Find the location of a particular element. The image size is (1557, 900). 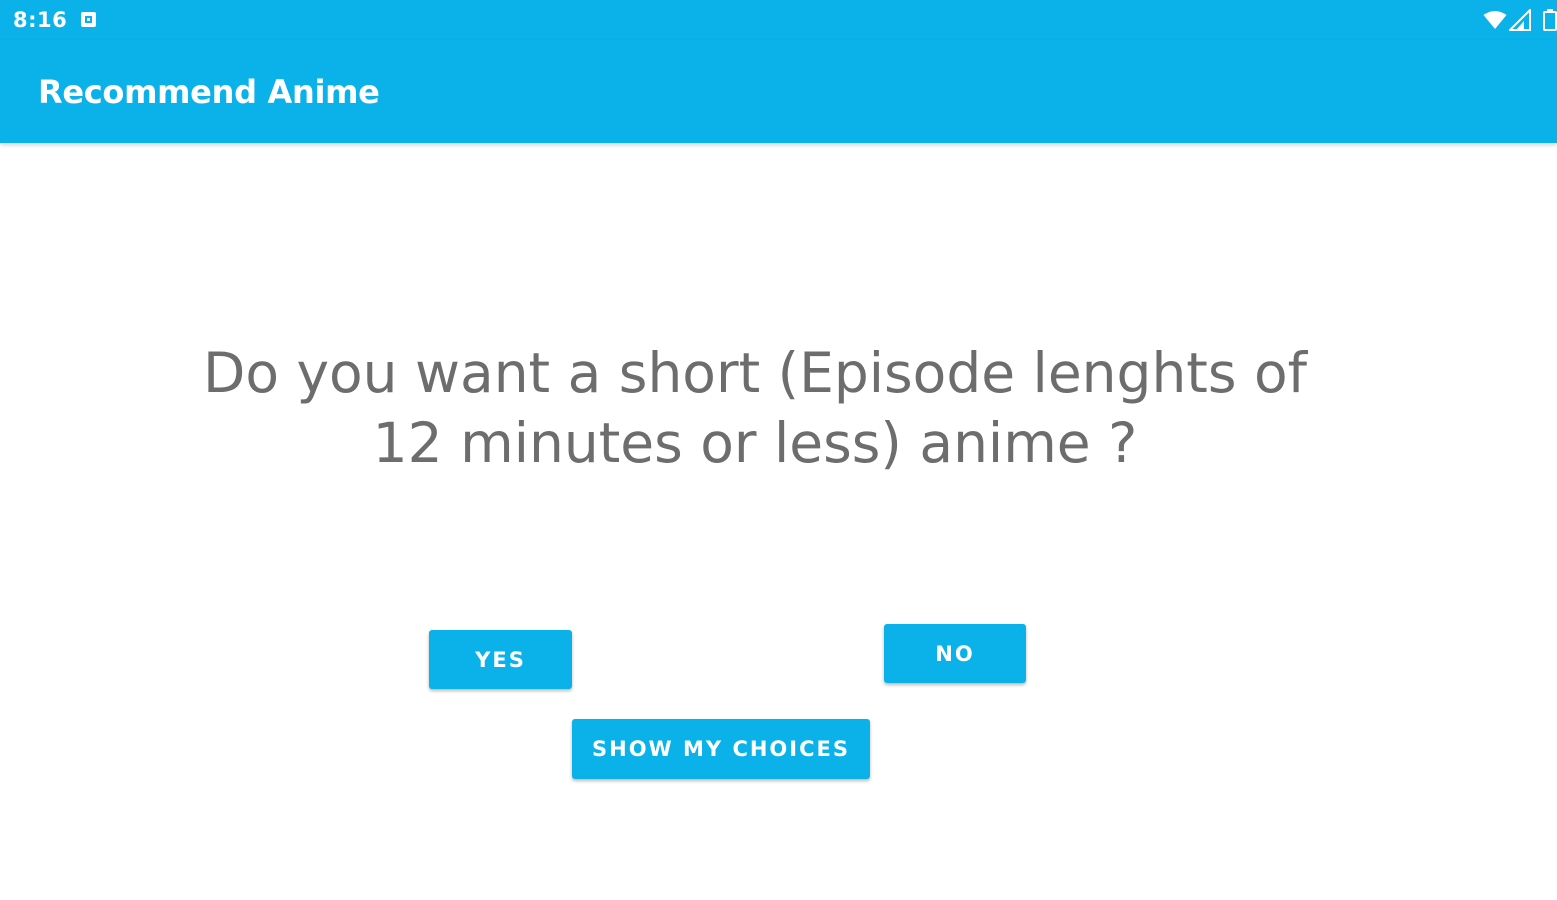

app-toolbar: Recommend Anime is located at coordinates (778, 91).